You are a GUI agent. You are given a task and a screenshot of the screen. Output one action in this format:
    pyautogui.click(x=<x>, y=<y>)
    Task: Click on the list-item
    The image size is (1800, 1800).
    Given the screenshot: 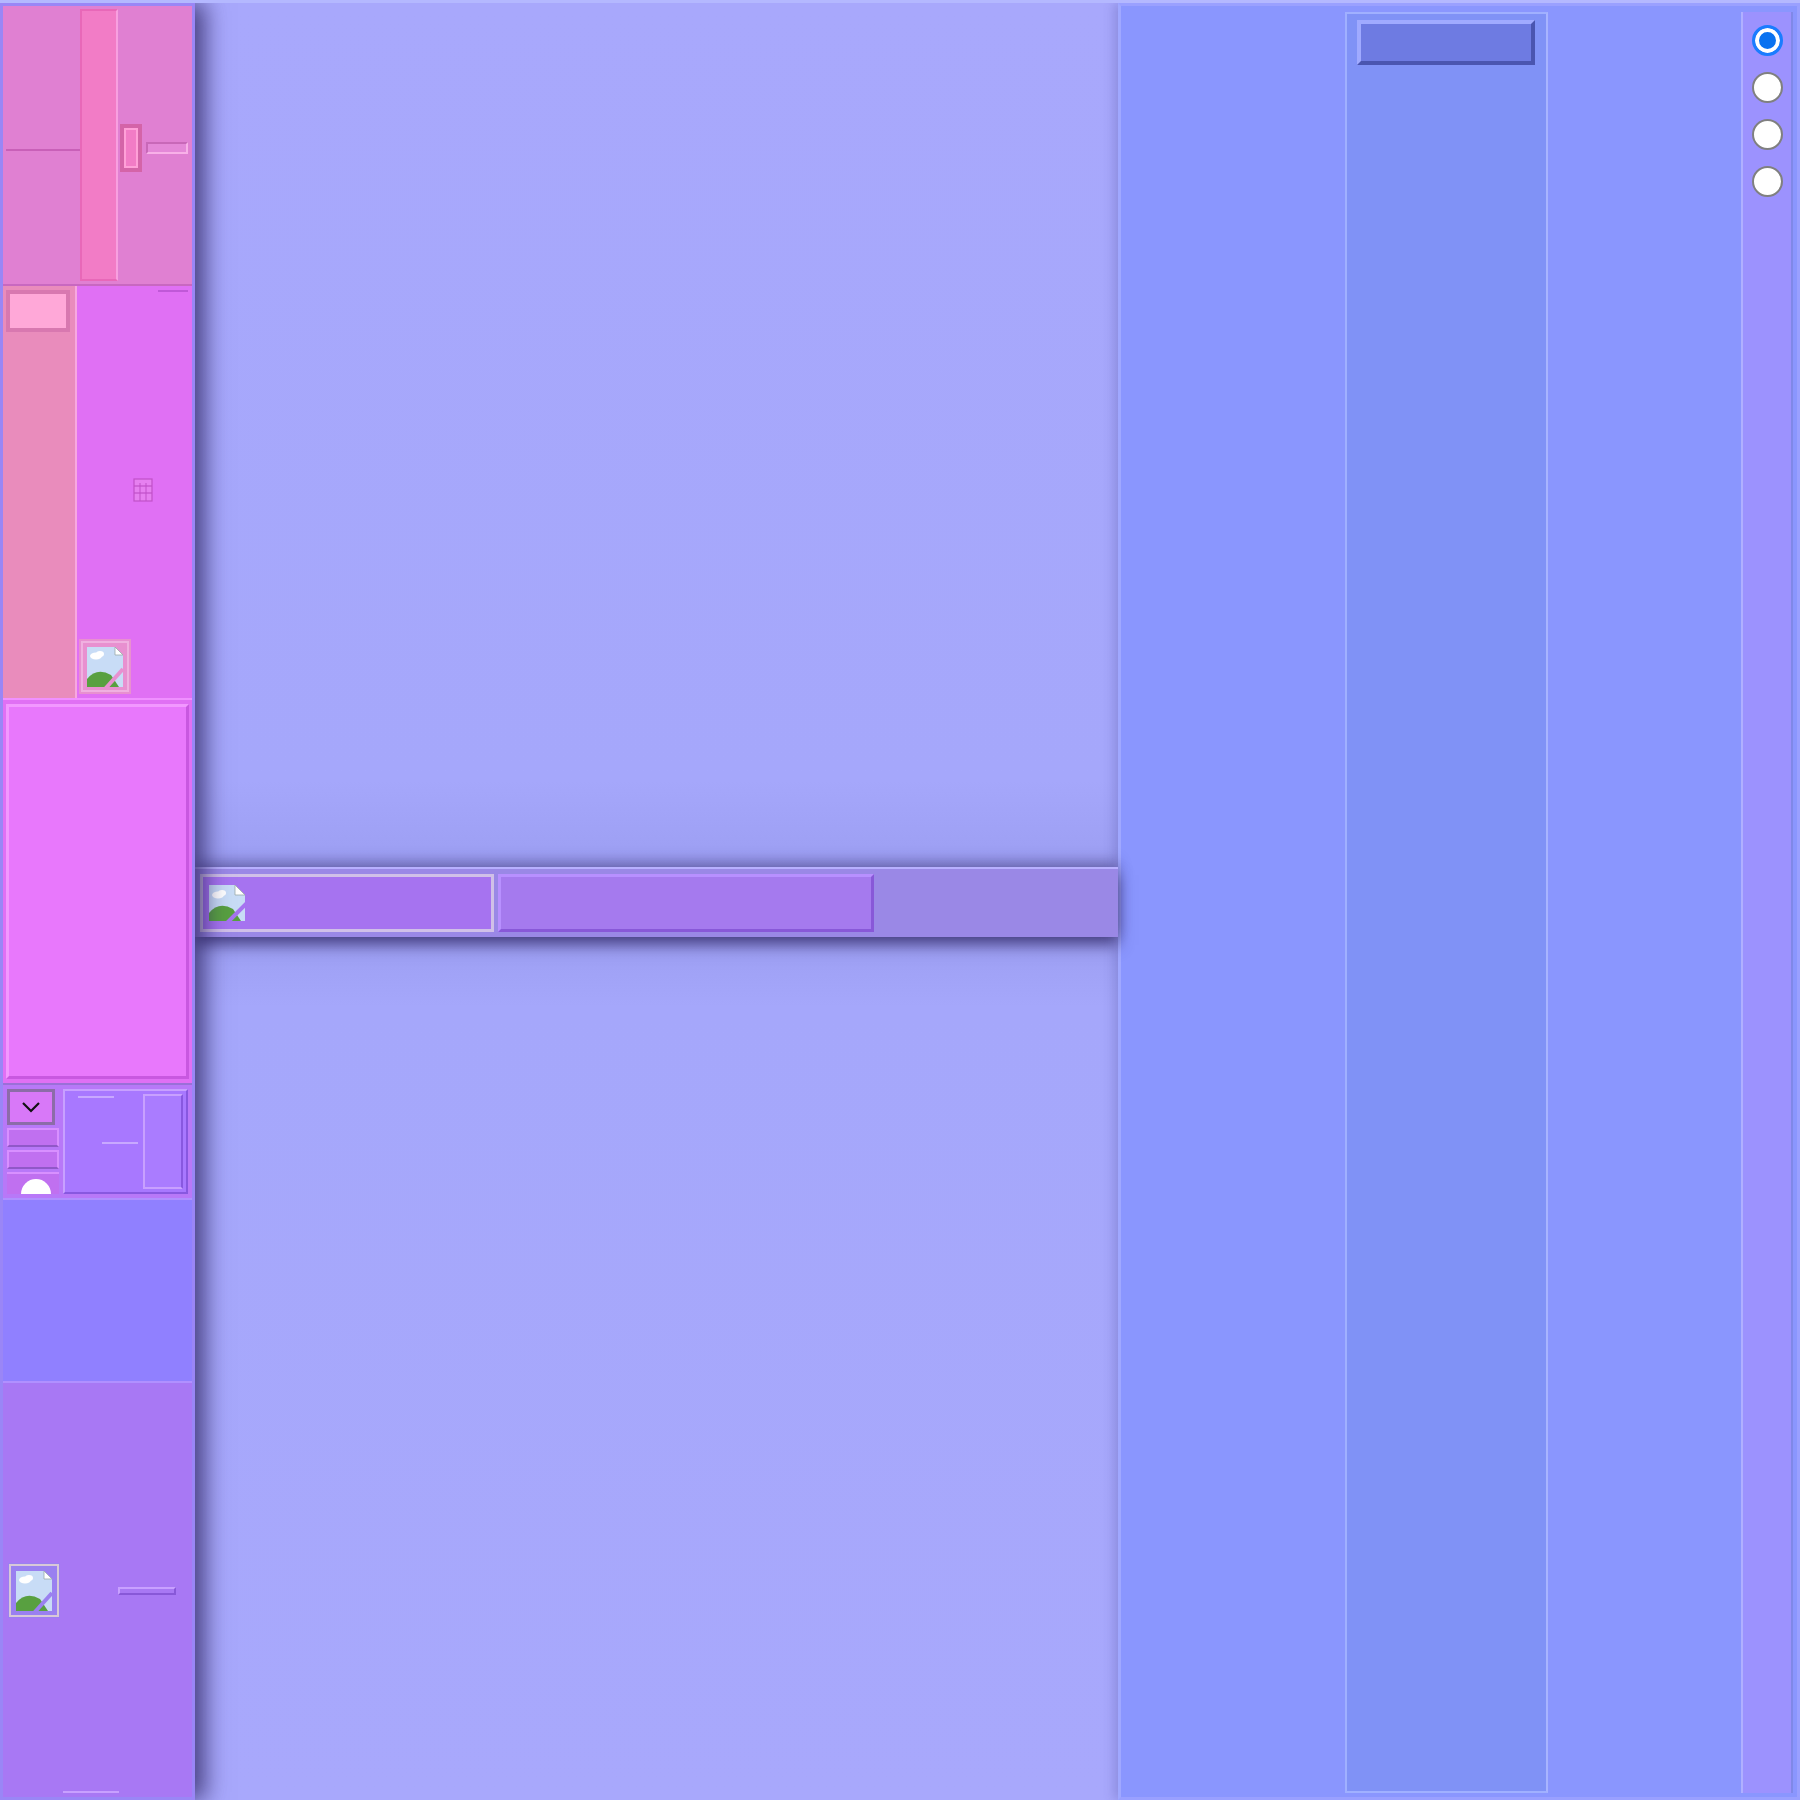 What is the action you would take?
    pyautogui.click(x=33, y=1159)
    